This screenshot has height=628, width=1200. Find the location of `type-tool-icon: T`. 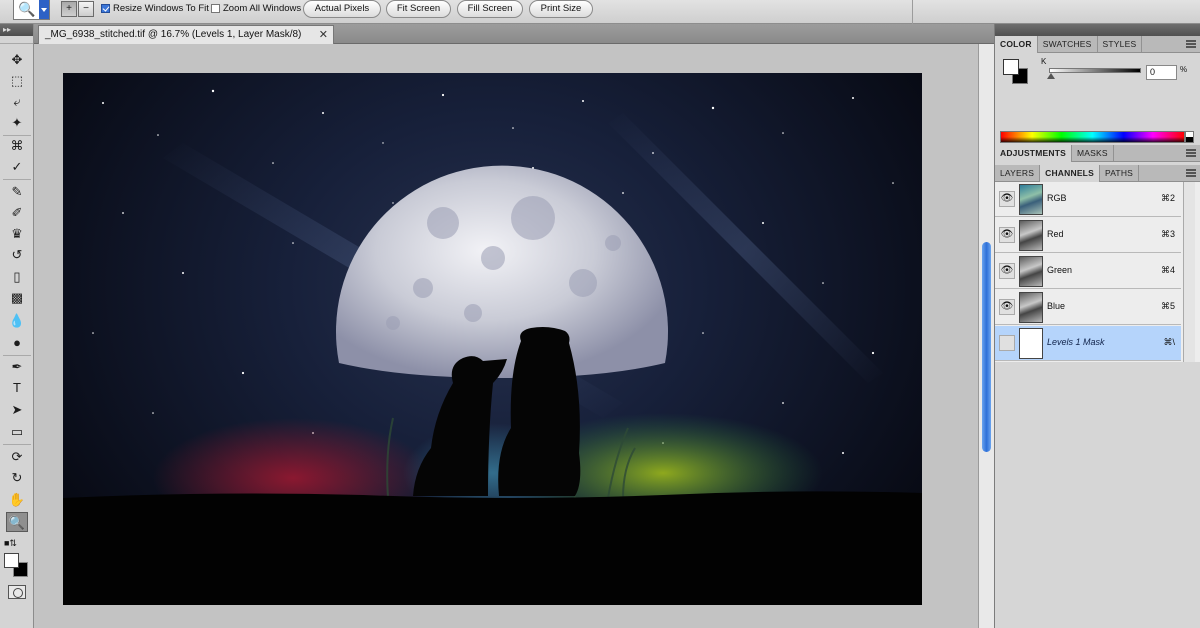

type-tool-icon: T is located at coordinates (17, 388).